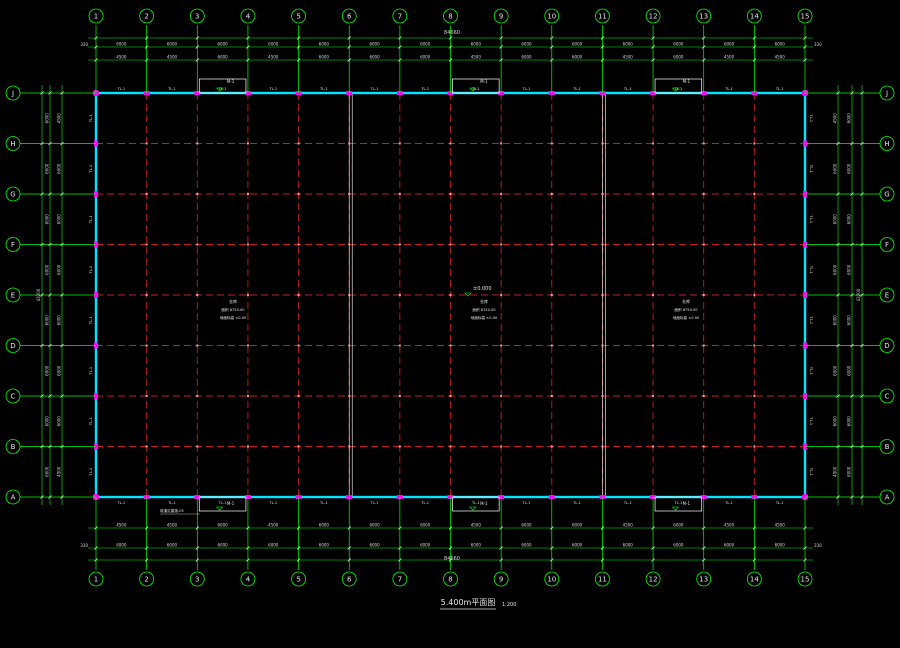 The image size is (900, 648). I want to click on axis-label-top-6: 6, so click(349, 17).